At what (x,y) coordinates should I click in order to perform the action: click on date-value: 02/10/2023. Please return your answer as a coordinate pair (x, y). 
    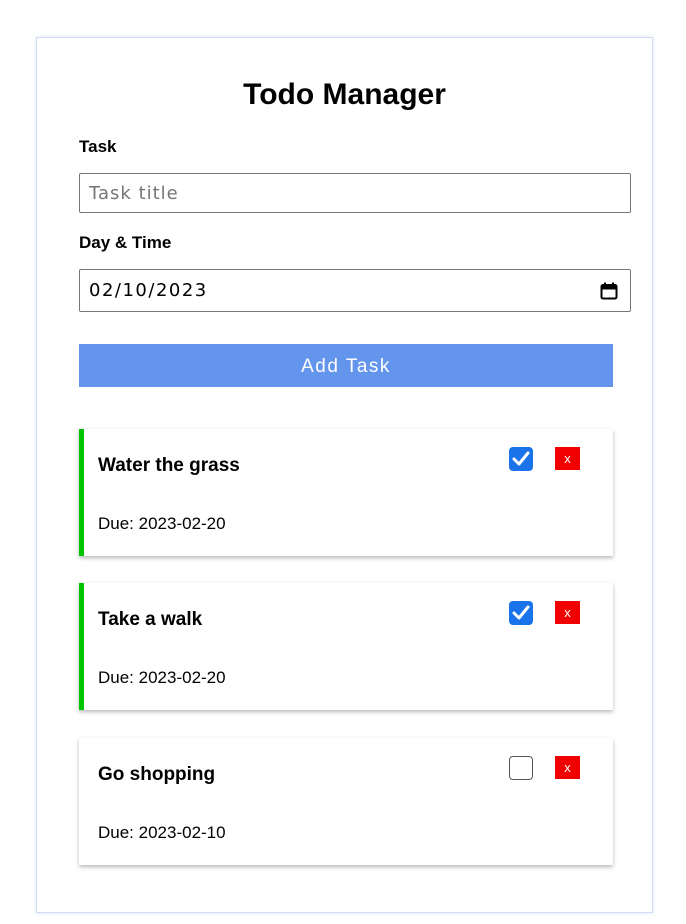
    Looking at the image, I should click on (148, 290).